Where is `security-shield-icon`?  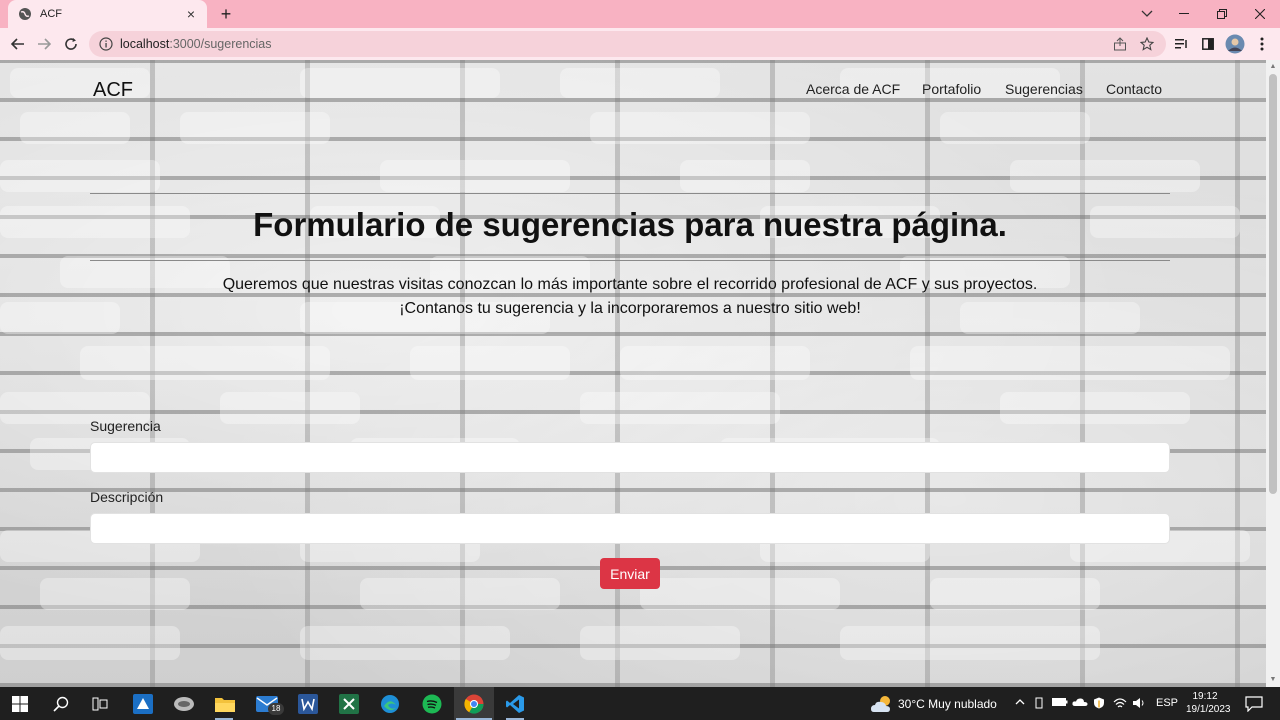 security-shield-icon is located at coordinates (1099, 704).